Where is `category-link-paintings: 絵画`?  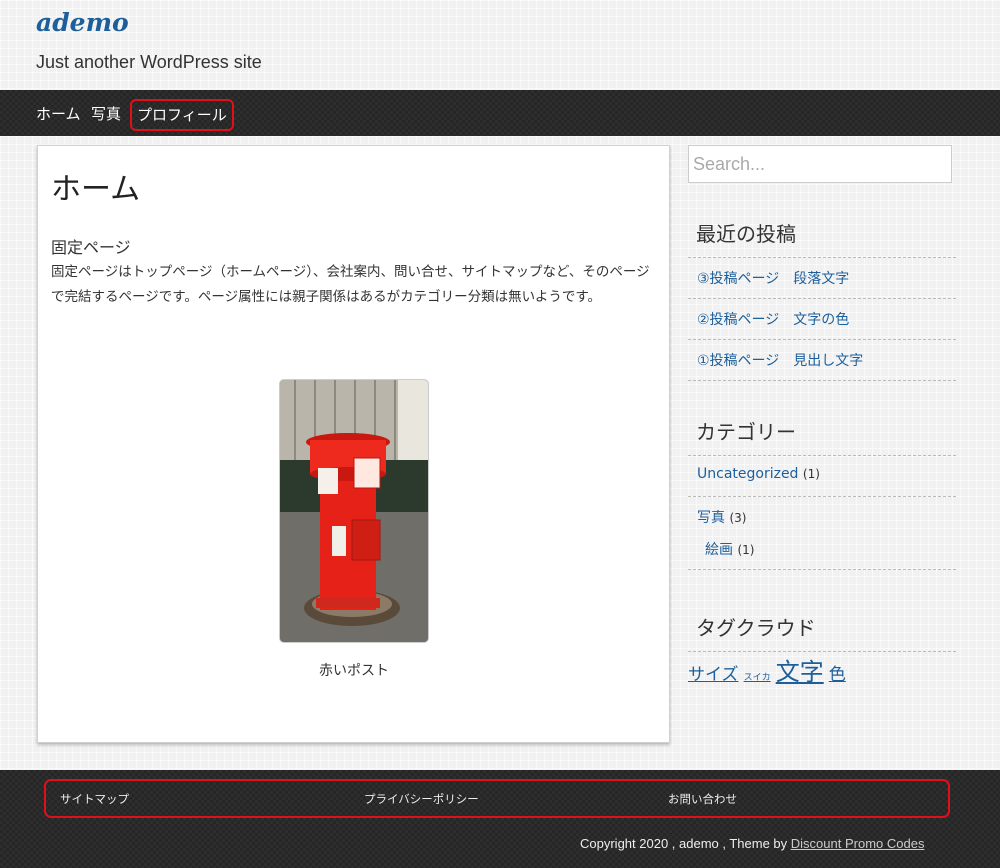 category-link-paintings: 絵画 is located at coordinates (719, 550).